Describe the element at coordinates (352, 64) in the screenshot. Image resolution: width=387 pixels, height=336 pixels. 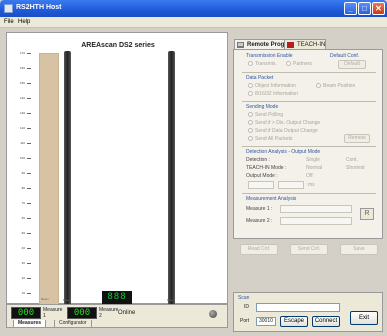
I see `default-button: Default` at that location.